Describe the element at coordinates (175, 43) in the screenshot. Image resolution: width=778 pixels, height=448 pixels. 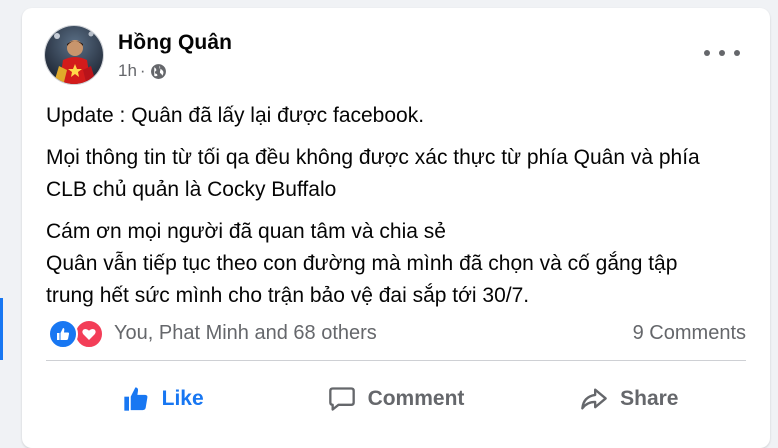
I see `author-name: Hồng Quân` at that location.